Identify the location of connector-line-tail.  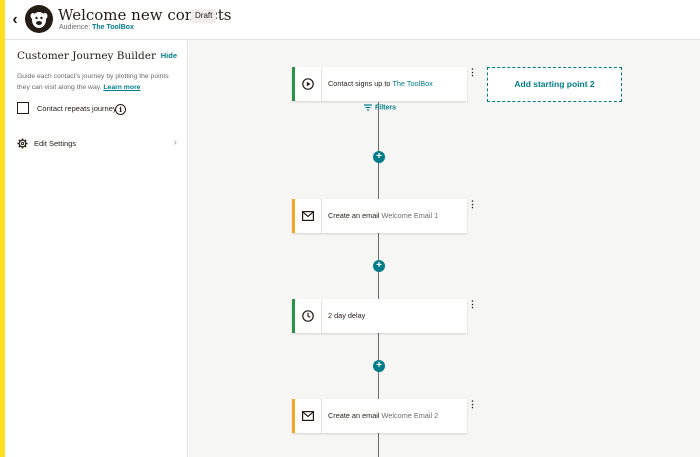
(378, 448).